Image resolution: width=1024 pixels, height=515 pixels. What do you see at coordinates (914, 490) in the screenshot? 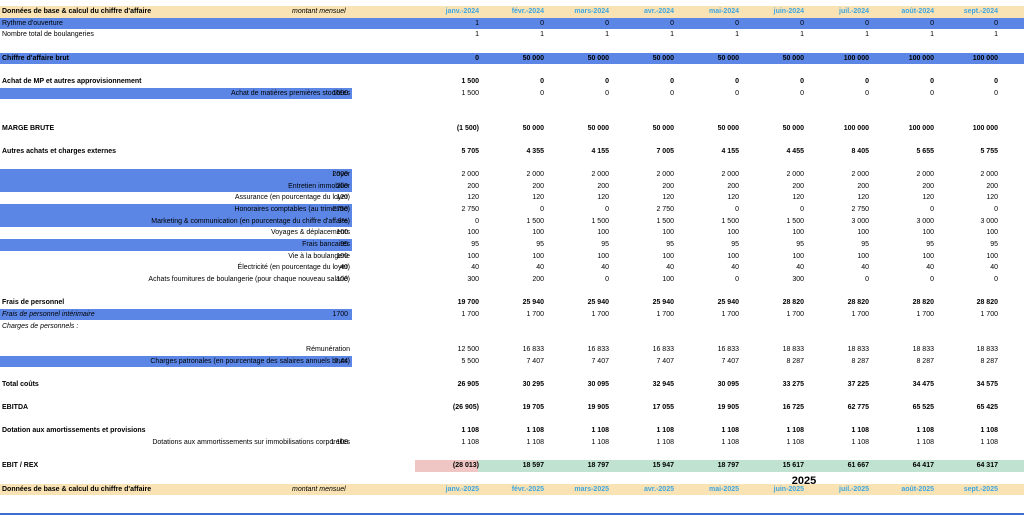
I see `month-header-cell: août-2025` at bounding box center [914, 490].